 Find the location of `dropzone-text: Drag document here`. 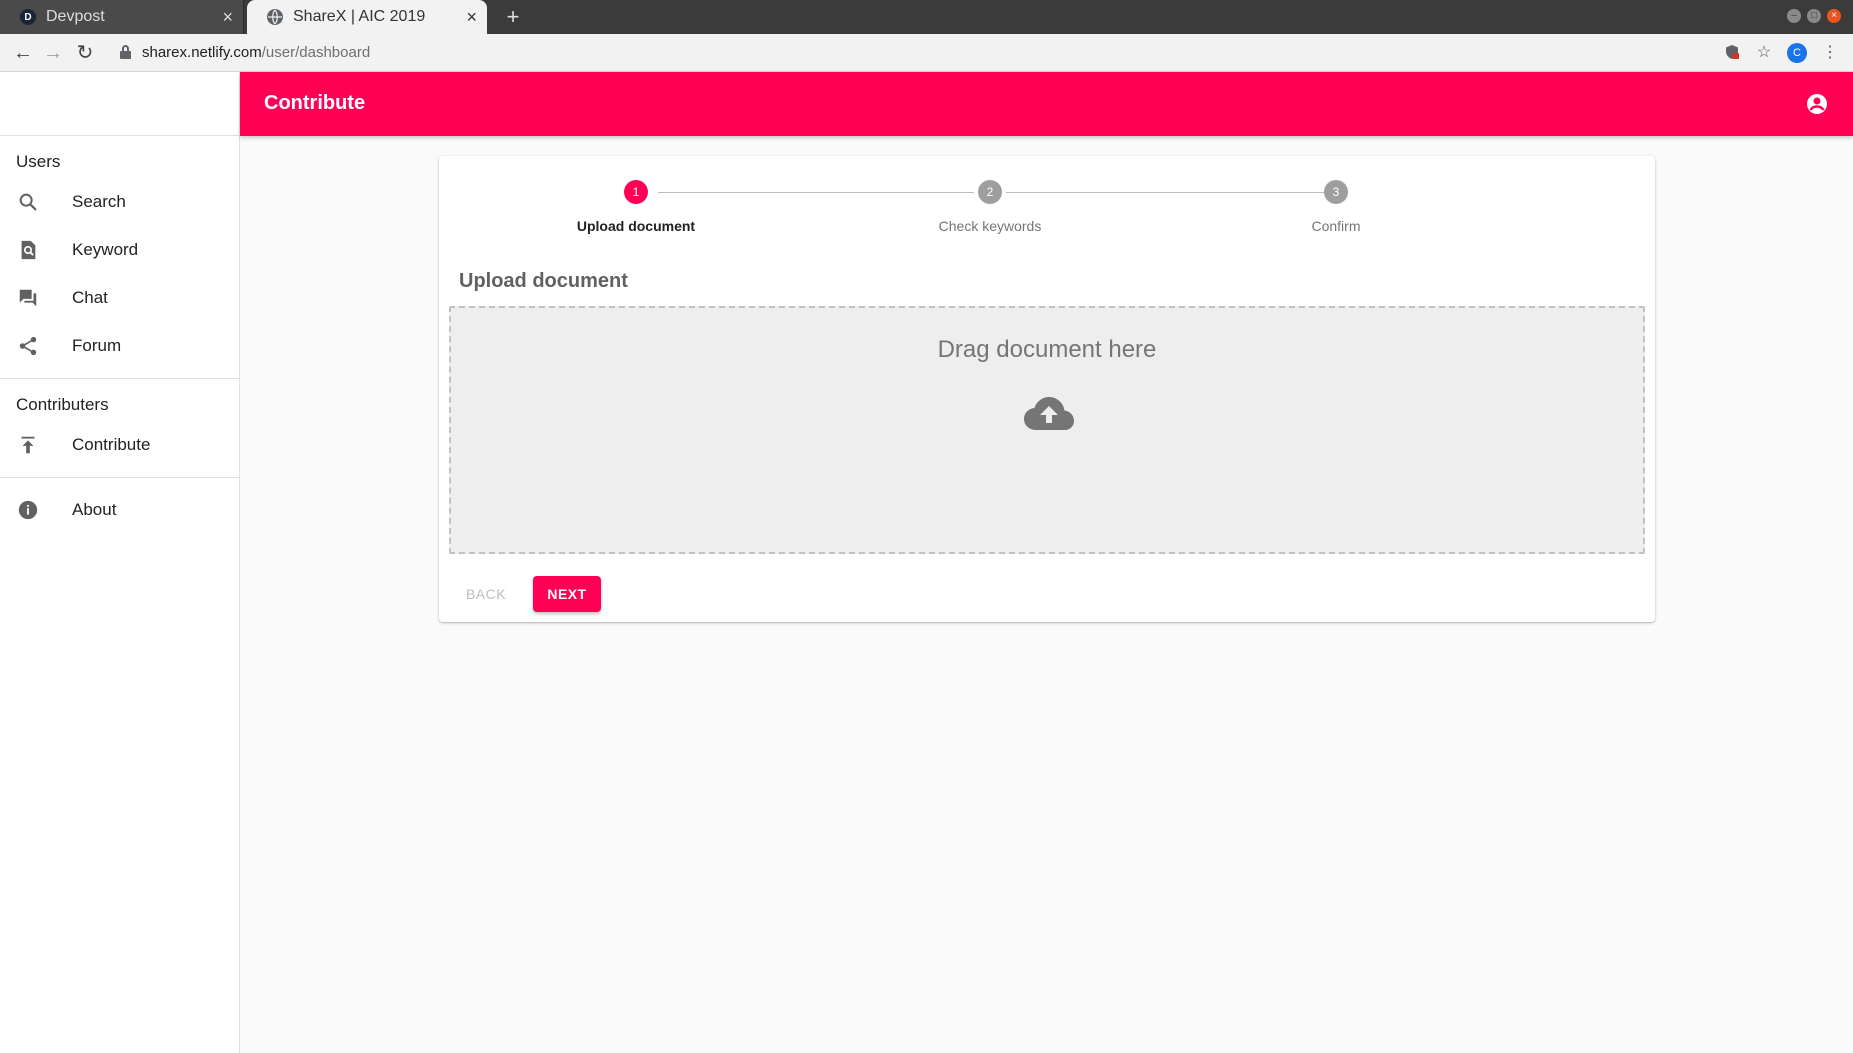

dropzone-text: Drag document here is located at coordinates (1047, 349).